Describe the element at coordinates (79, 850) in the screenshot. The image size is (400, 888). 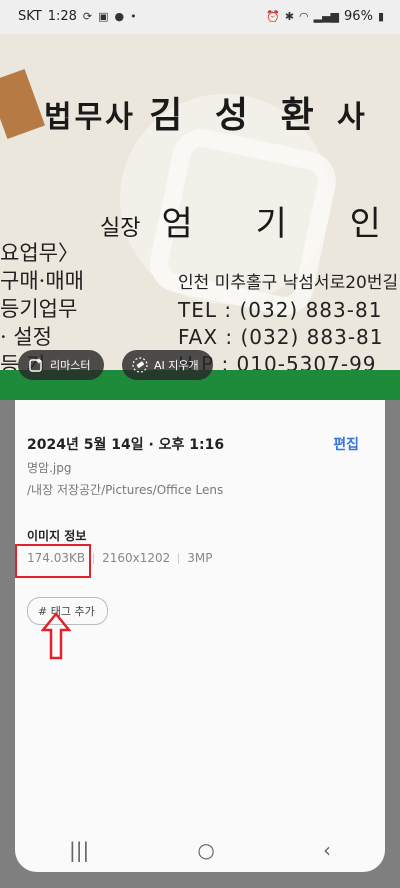
I see `recent-apps-button: |||` at that location.